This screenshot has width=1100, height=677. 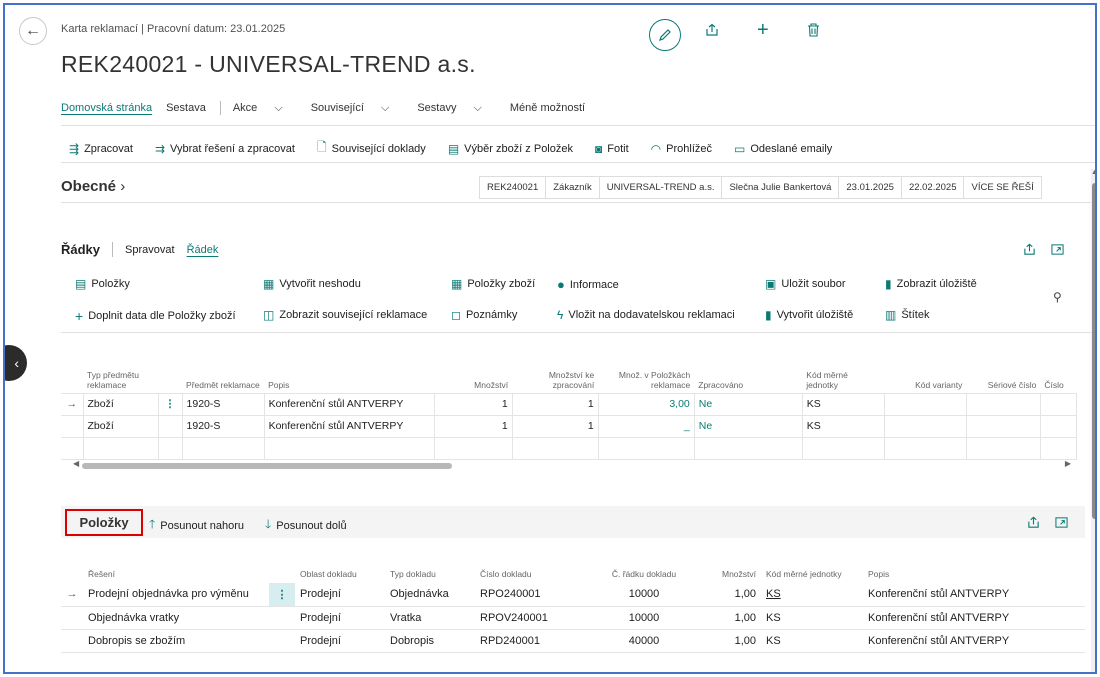 I want to click on entries-share-button, so click(x=1033, y=524).